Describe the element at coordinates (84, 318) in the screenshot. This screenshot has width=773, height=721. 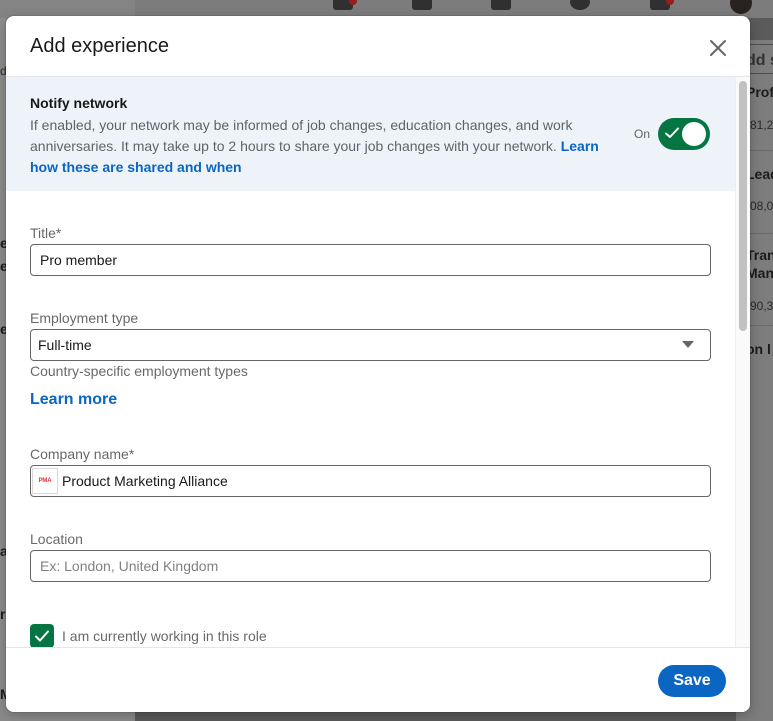
I see `employment-type-label: Employment type` at that location.